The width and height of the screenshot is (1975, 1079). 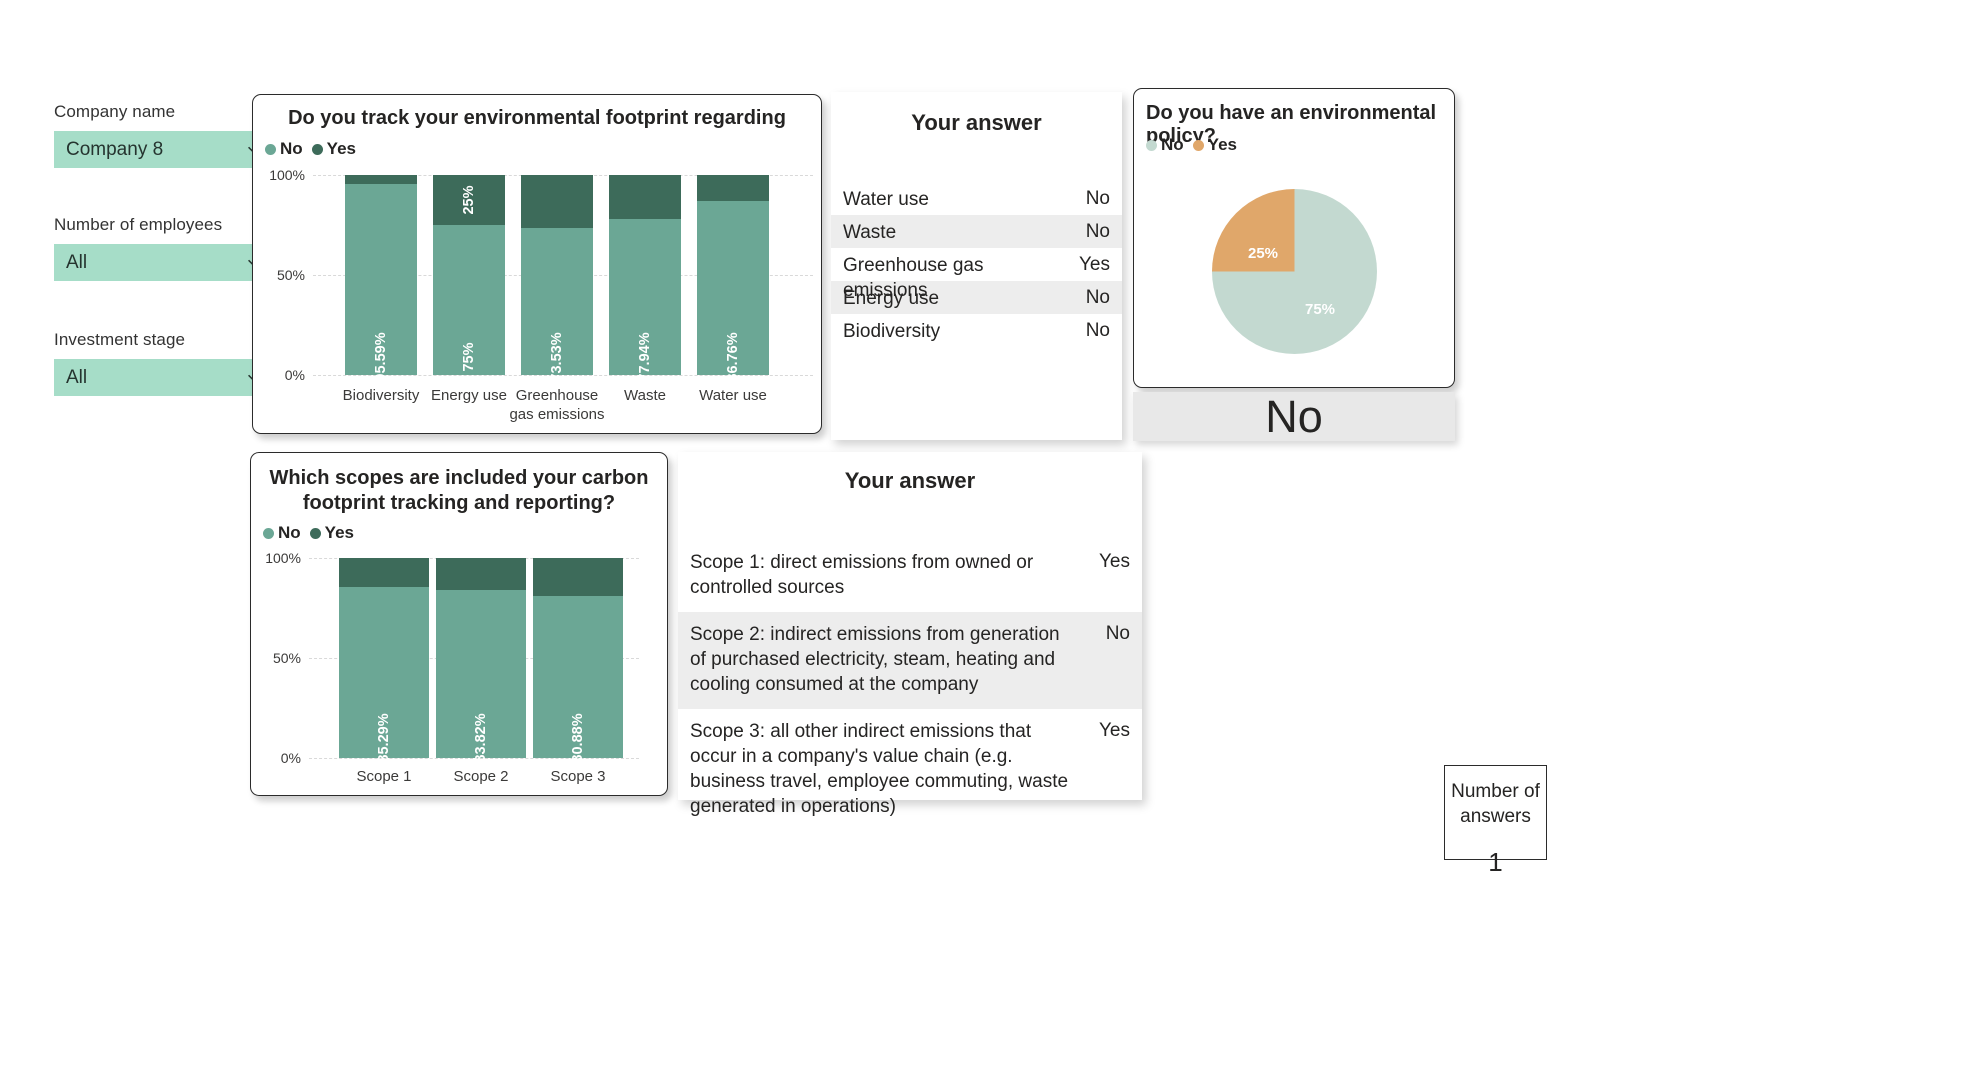 What do you see at coordinates (120, 339) in the screenshot?
I see `slicer-label: Investment stage` at bounding box center [120, 339].